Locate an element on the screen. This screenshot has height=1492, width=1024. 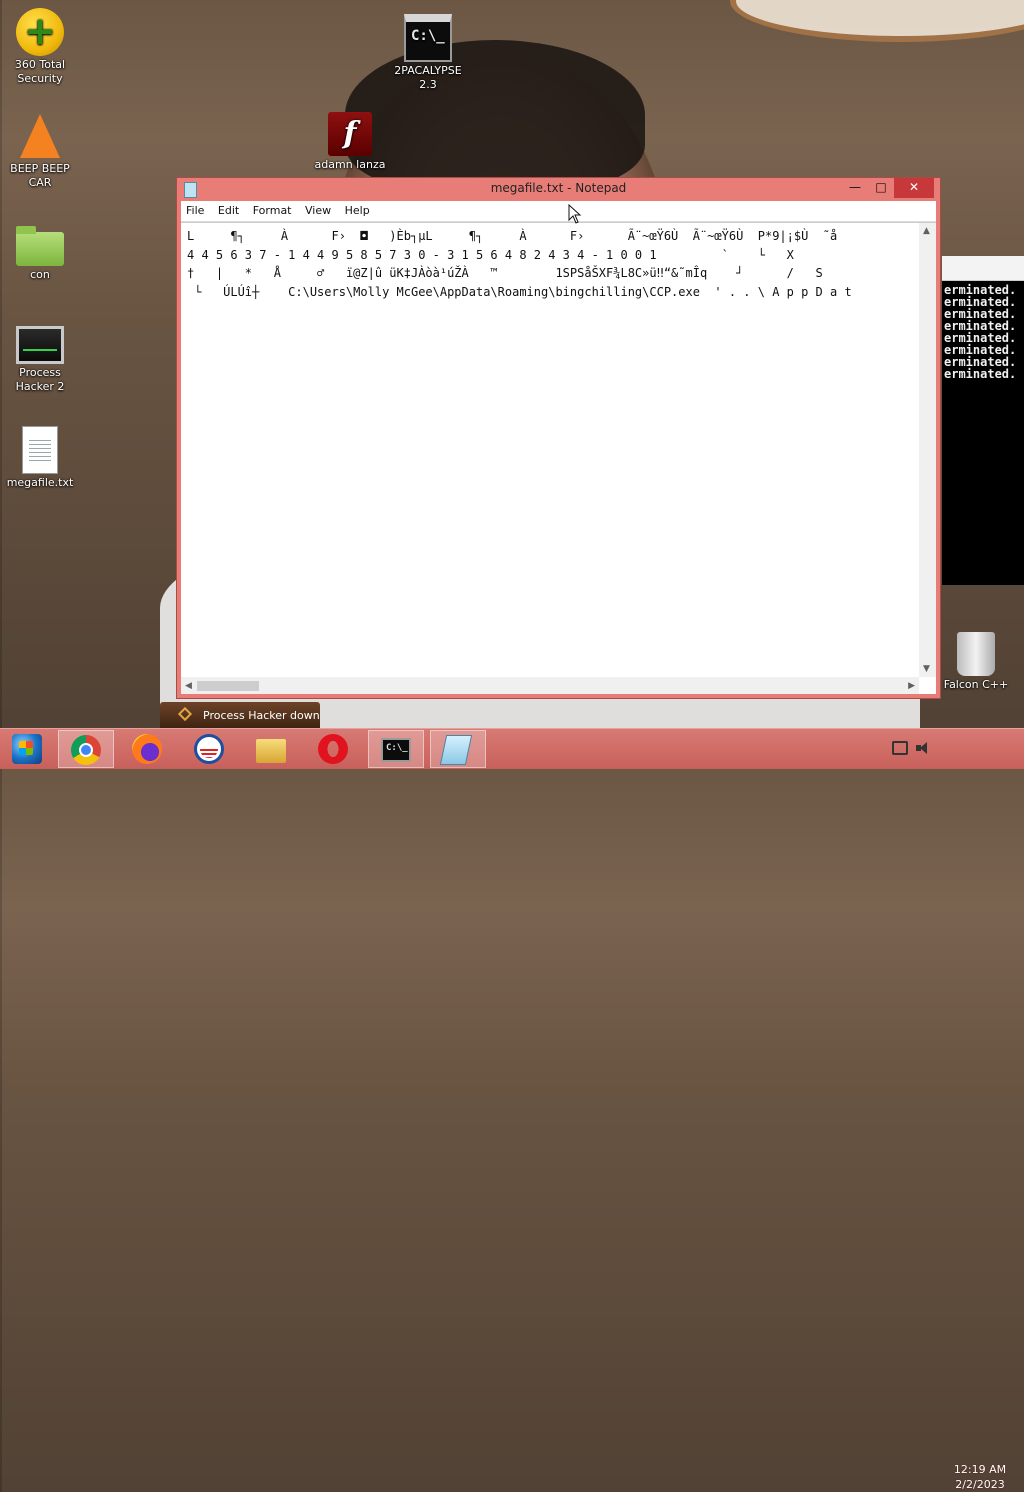
menu-format: Format is located at coordinates (272, 209).